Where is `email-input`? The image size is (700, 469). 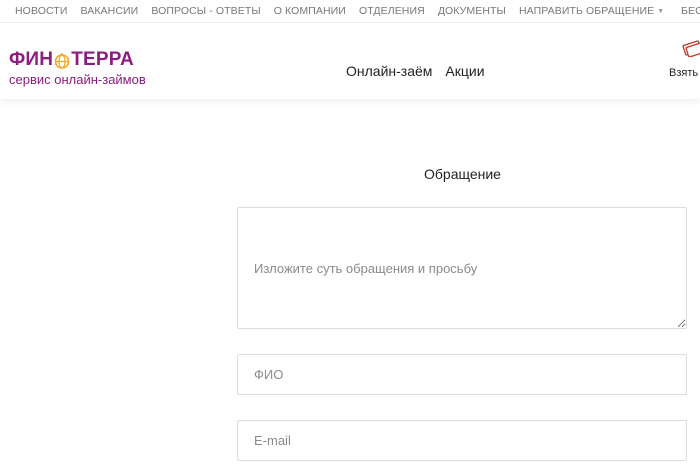 email-input is located at coordinates (462, 440).